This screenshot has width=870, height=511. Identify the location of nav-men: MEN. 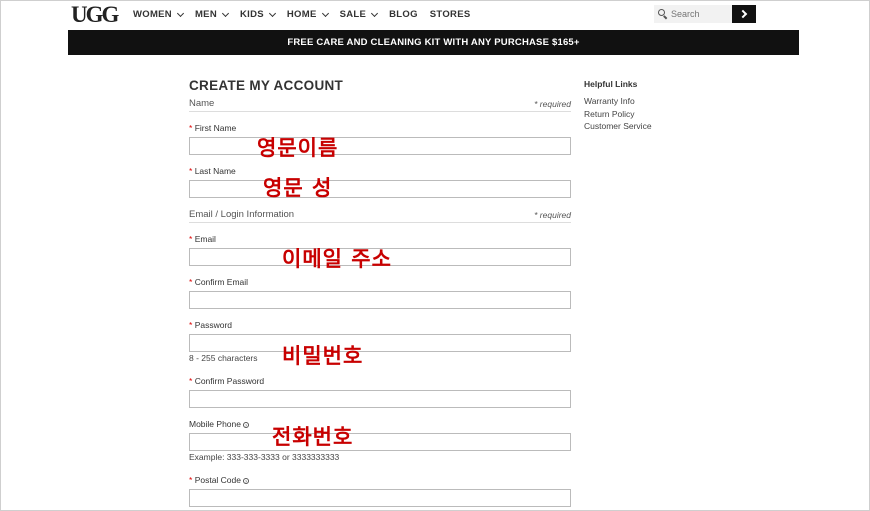
(212, 14).